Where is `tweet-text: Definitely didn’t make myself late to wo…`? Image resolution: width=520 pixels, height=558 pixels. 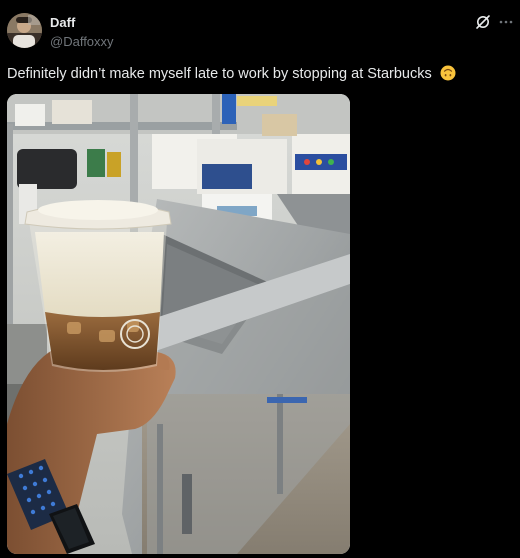
tweet-text: Definitely didn’t make myself late to wo… is located at coordinates (231, 73).